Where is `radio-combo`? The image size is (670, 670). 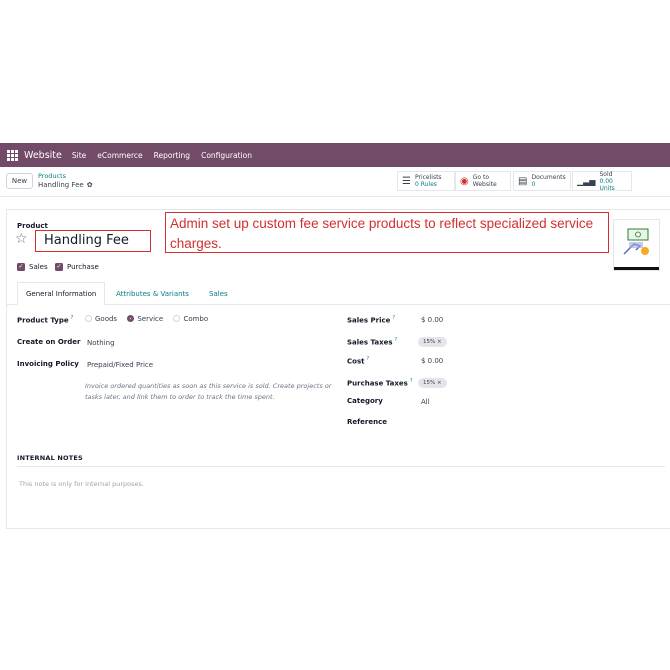
radio-combo is located at coordinates (177, 318).